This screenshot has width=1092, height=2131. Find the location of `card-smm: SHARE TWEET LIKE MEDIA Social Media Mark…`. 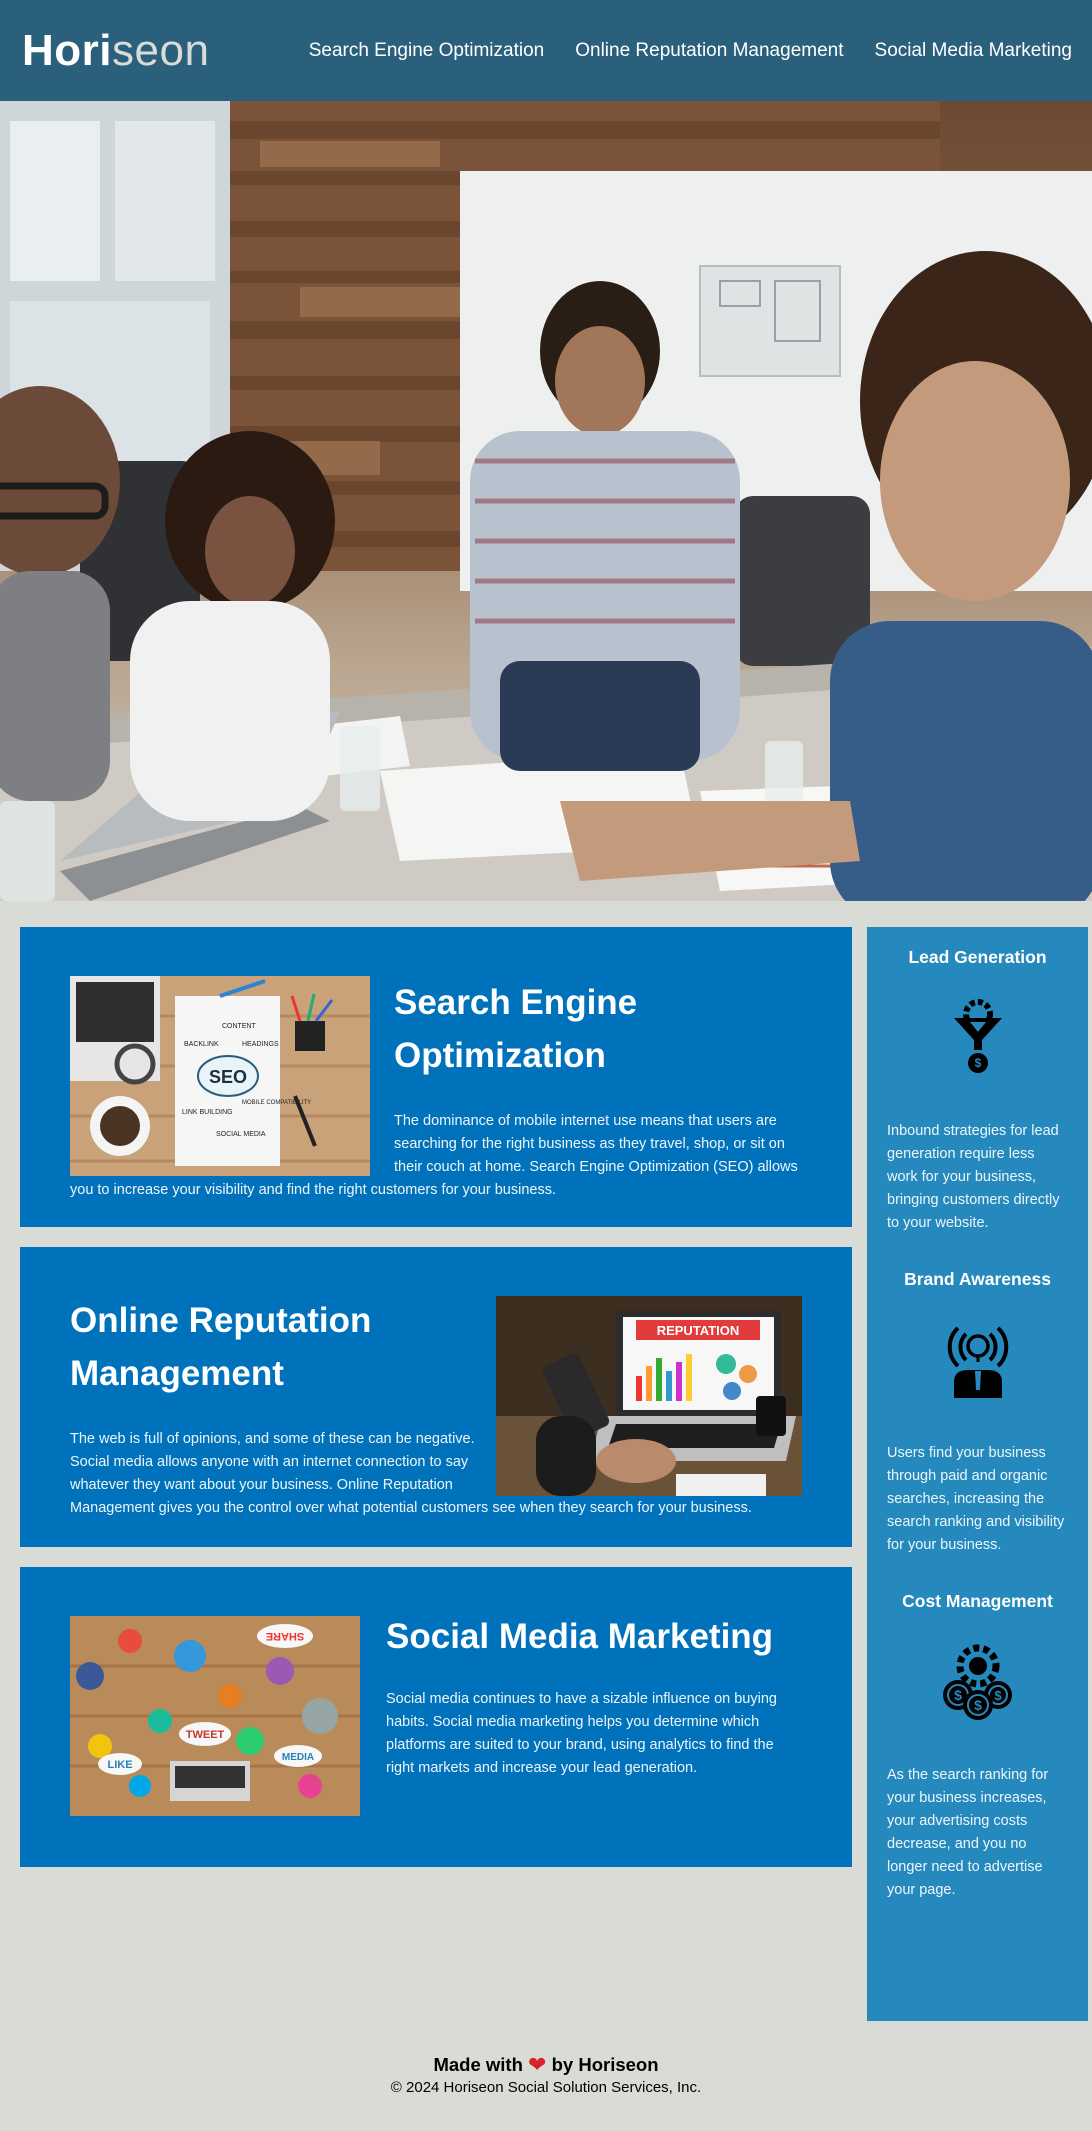

card-smm: SHARE TWEET LIKE MEDIA Social Media Mark… is located at coordinates (436, 1717).